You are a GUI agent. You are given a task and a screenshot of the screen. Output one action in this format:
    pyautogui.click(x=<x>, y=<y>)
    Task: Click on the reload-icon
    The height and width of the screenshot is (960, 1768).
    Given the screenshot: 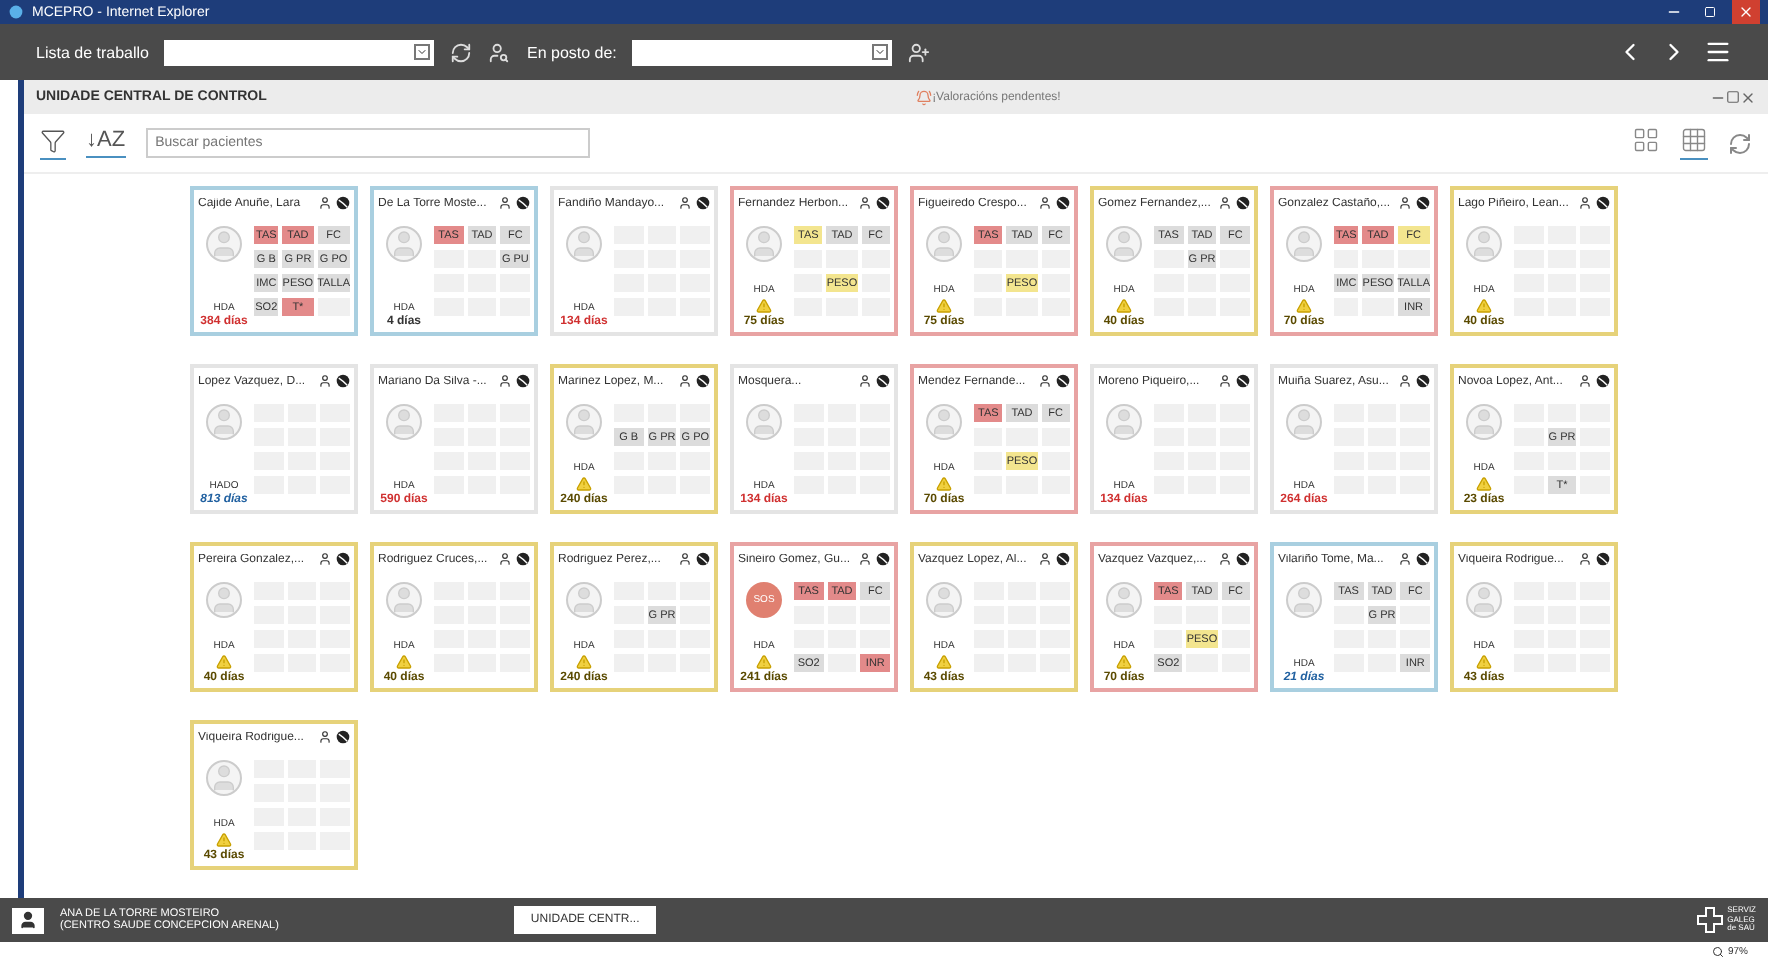 What is the action you would take?
    pyautogui.click(x=1740, y=143)
    